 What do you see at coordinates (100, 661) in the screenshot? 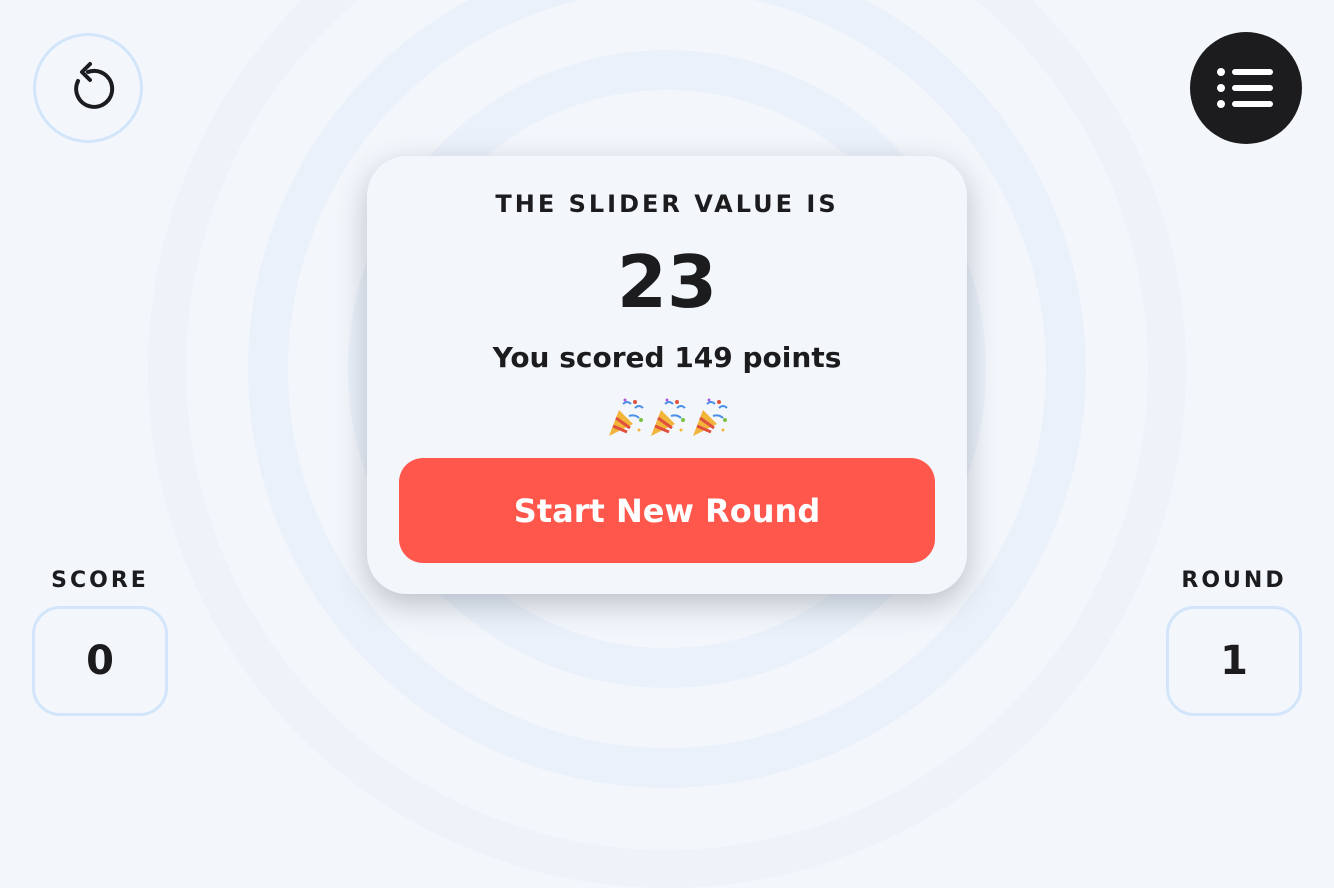
I see `score-value: 0` at bounding box center [100, 661].